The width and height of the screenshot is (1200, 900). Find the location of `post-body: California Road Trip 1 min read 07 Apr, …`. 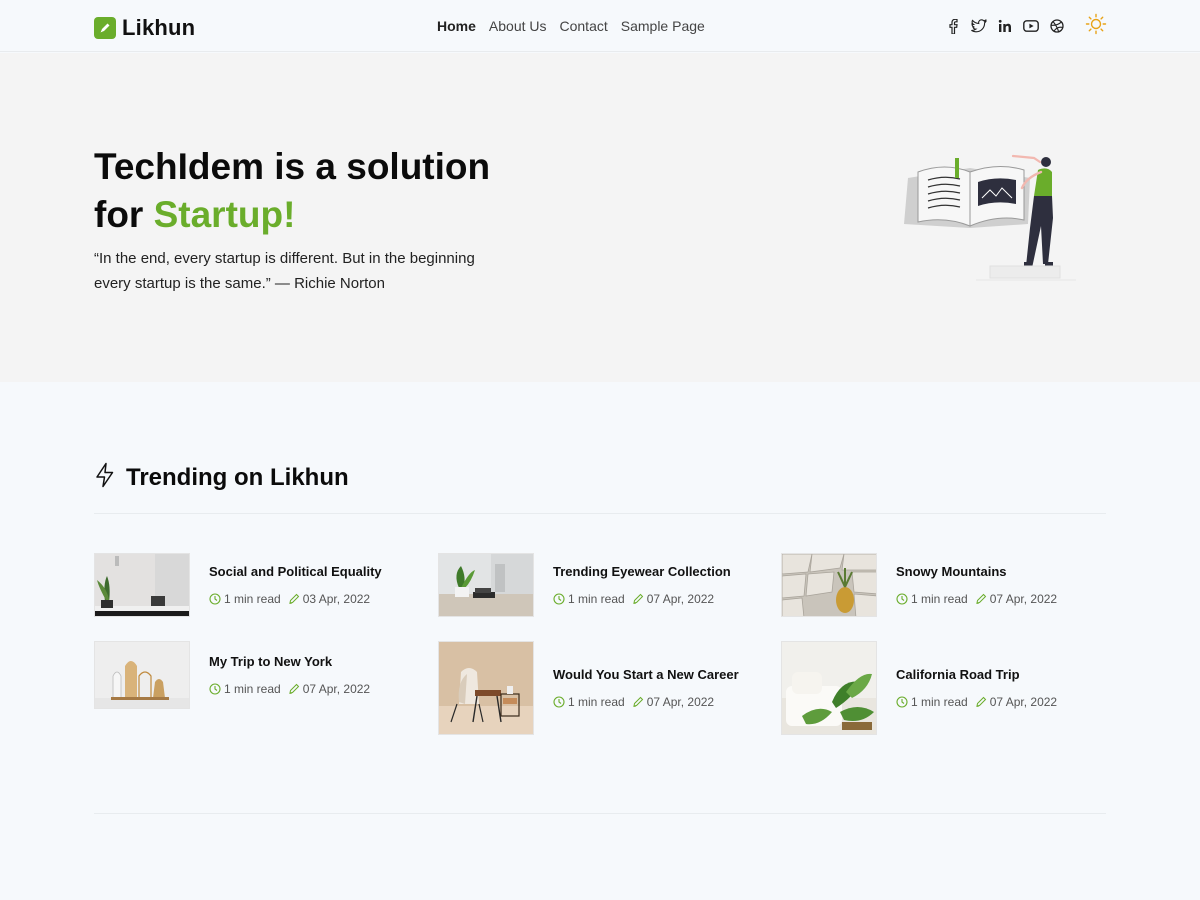

post-body: California Road Trip 1 min read 07 Apr, … is located at coordinates (976, 688).